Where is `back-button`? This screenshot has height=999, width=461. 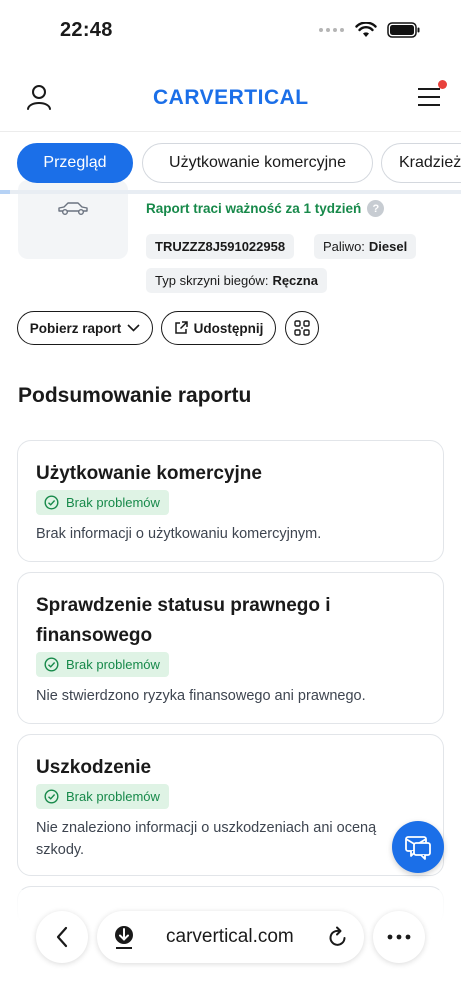 back-button is located at coordinates (62, 937).